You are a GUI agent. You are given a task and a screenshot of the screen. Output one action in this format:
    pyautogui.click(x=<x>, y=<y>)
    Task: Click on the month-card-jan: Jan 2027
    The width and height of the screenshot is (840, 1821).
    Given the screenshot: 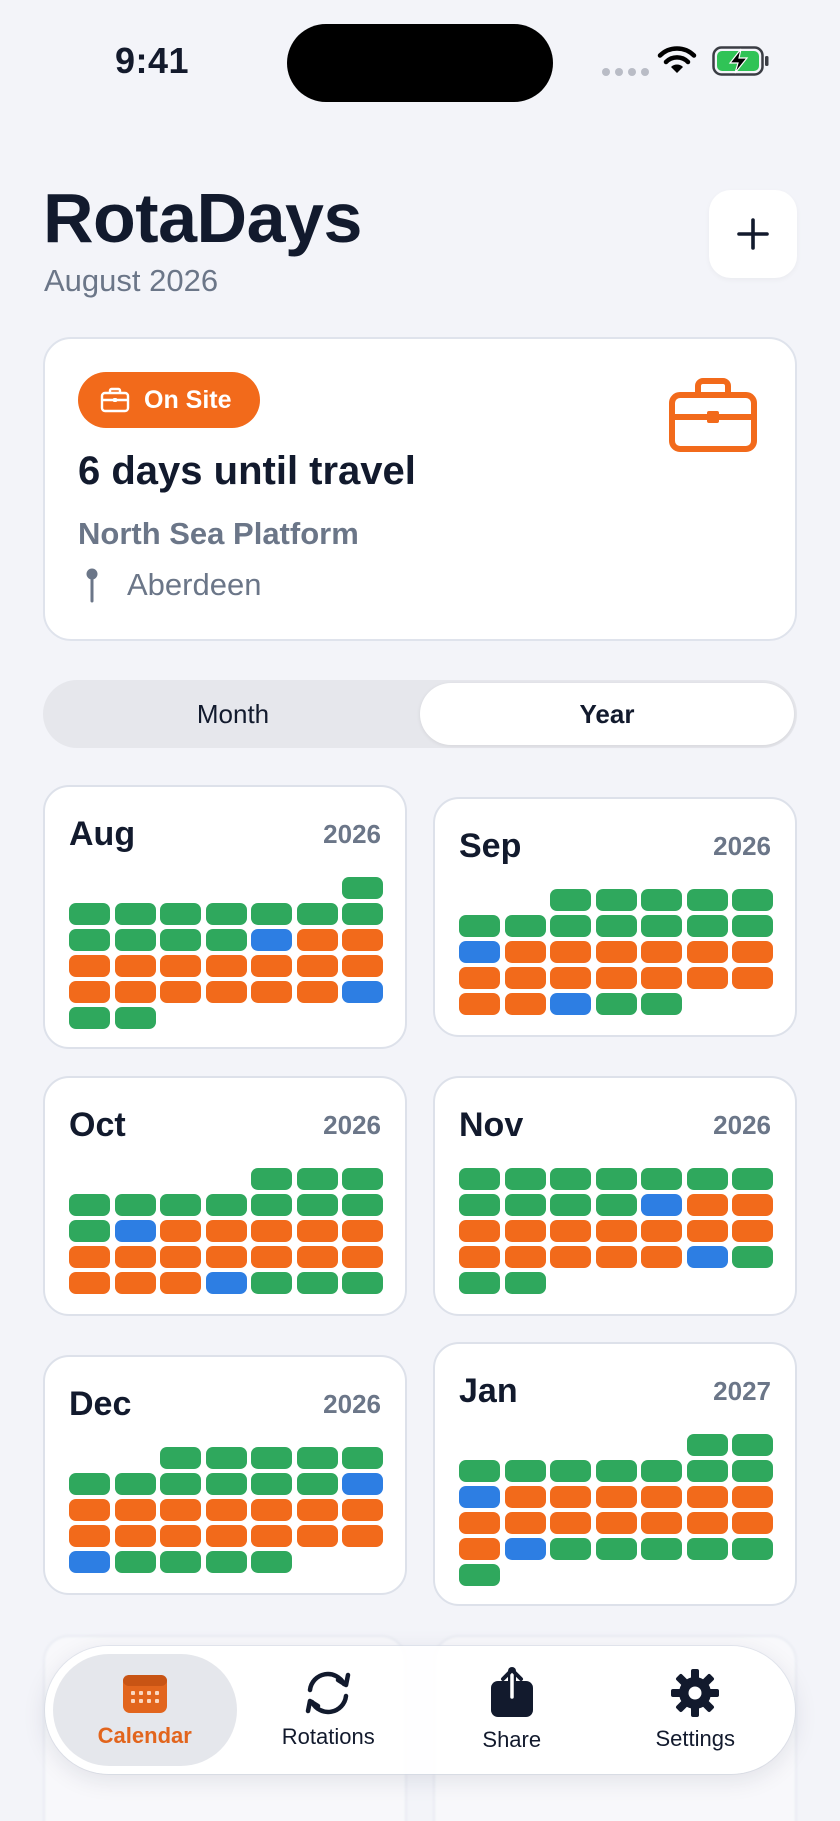 What is the action you would take?
    pyautogui.click(x=615, y=1474)
    